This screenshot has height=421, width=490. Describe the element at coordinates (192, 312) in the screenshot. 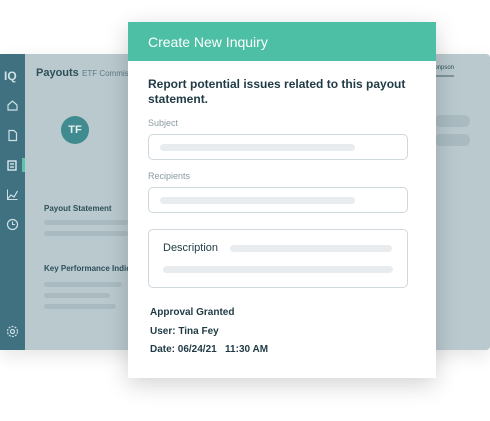

I see `approval-status: Approval Granted` at that location.